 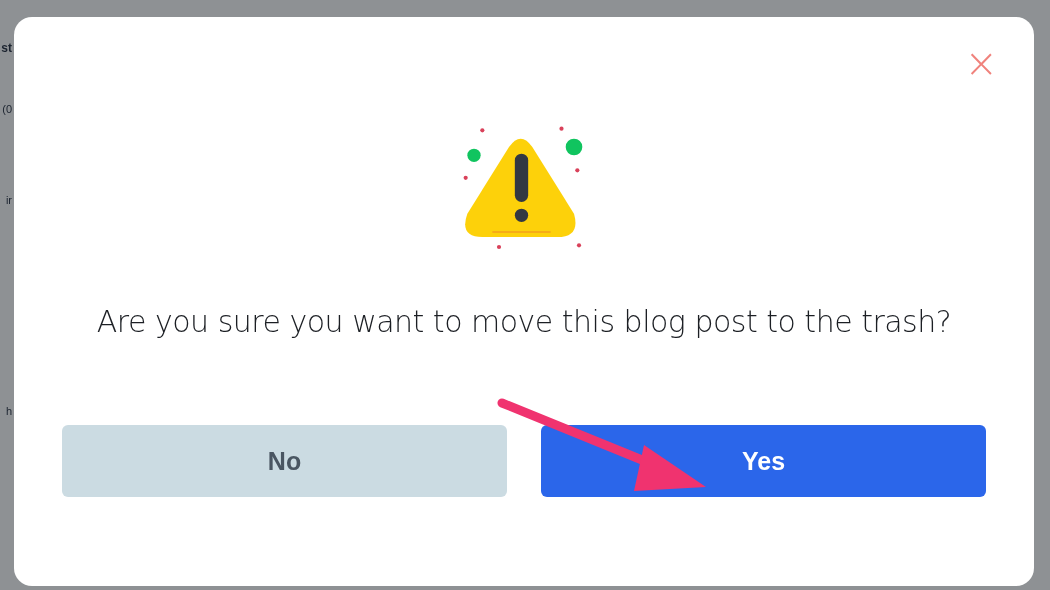 What do you see at coordinates (981, 63) in the screenshot?
I see `close-button: ×` at bounding box center [981, 63].